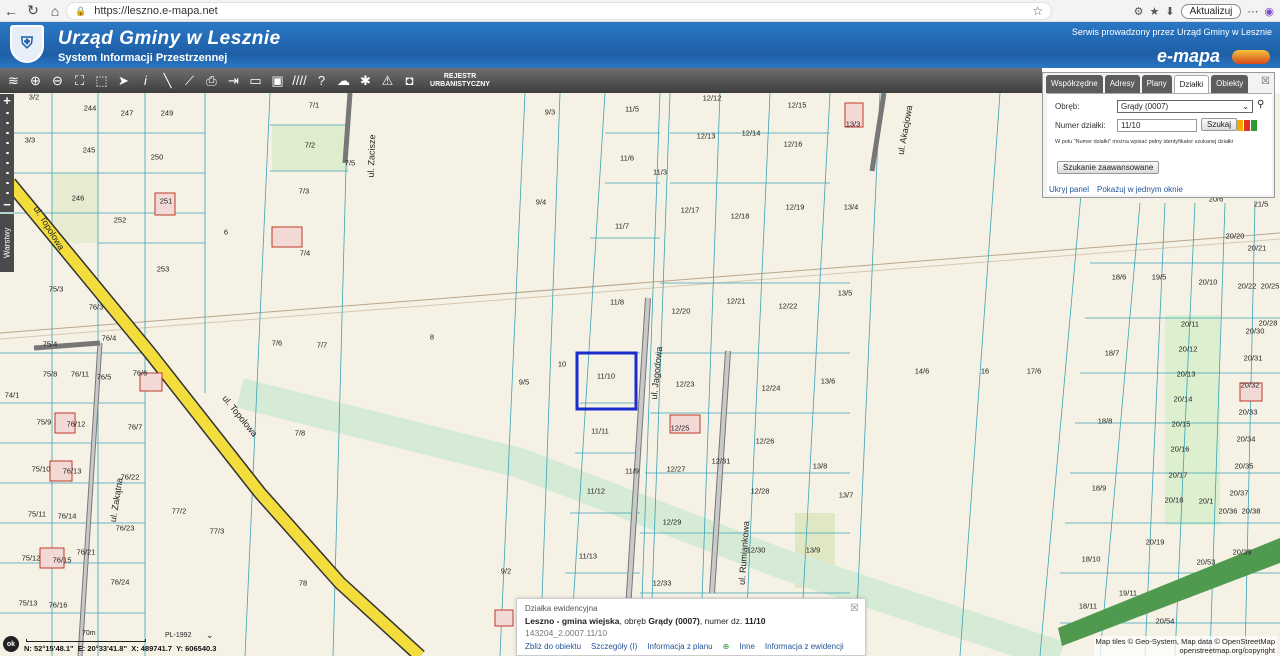 This screenshot has width=1280, height=656. What do you see at coordinates (104, 377) in the screenshot?
I see `parcel-label: 76/5` at bounding box center [104, 377].